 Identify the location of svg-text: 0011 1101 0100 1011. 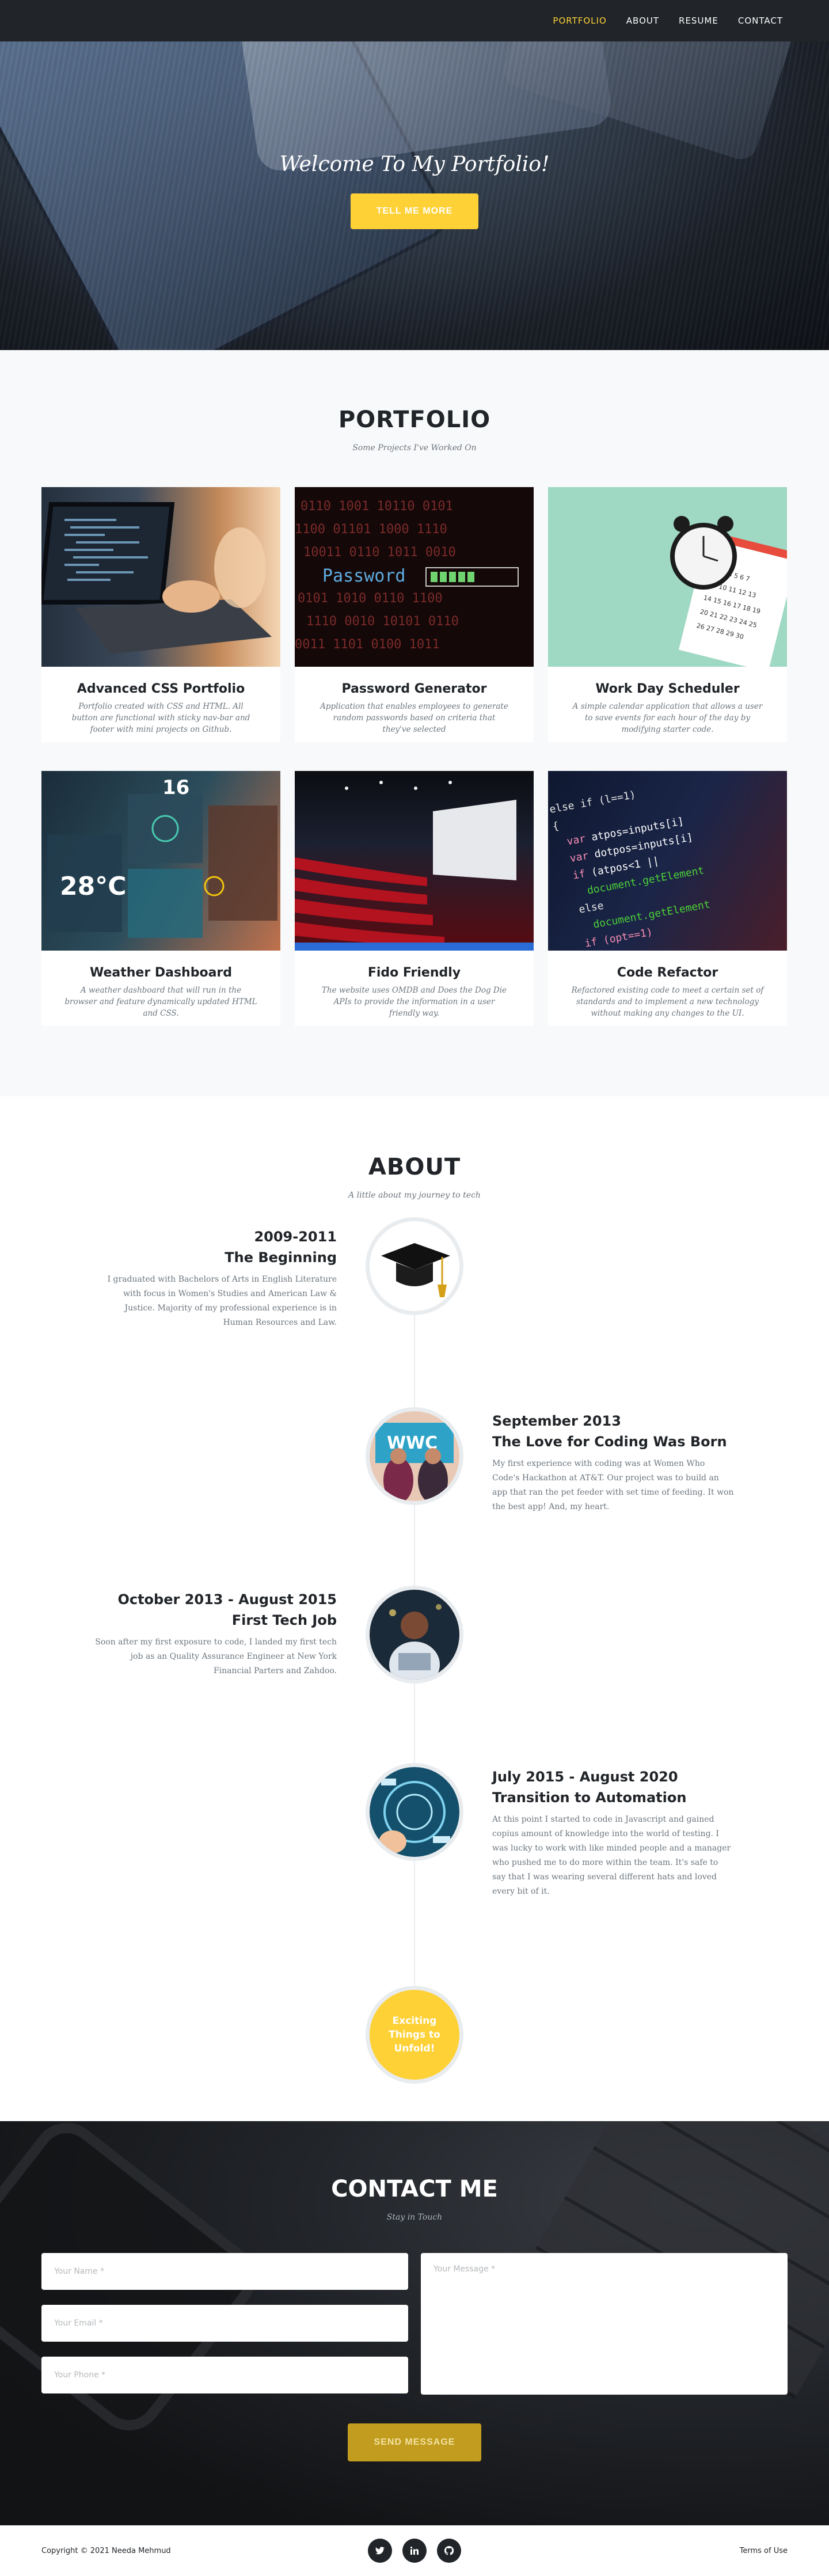
(367, 645).